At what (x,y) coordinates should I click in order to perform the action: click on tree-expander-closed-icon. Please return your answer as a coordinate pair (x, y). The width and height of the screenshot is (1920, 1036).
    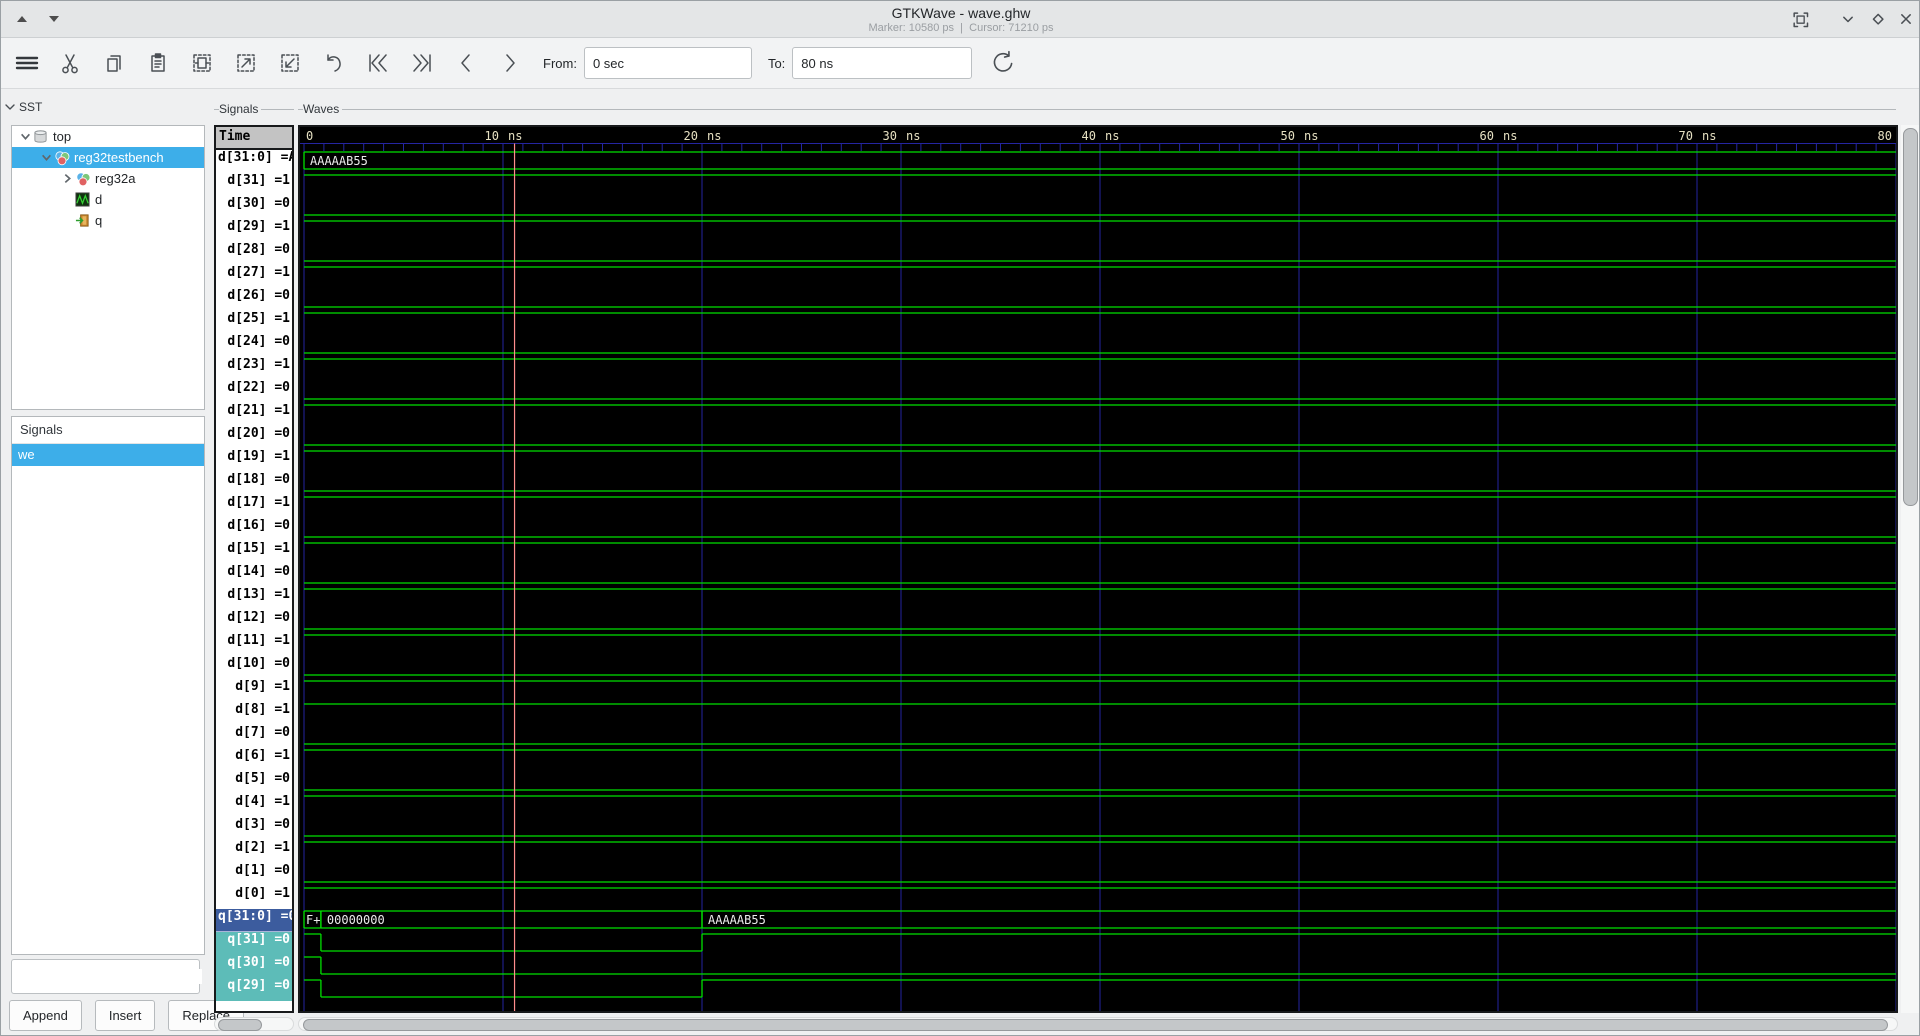
    Looking at the image, I should click on (67, 178).